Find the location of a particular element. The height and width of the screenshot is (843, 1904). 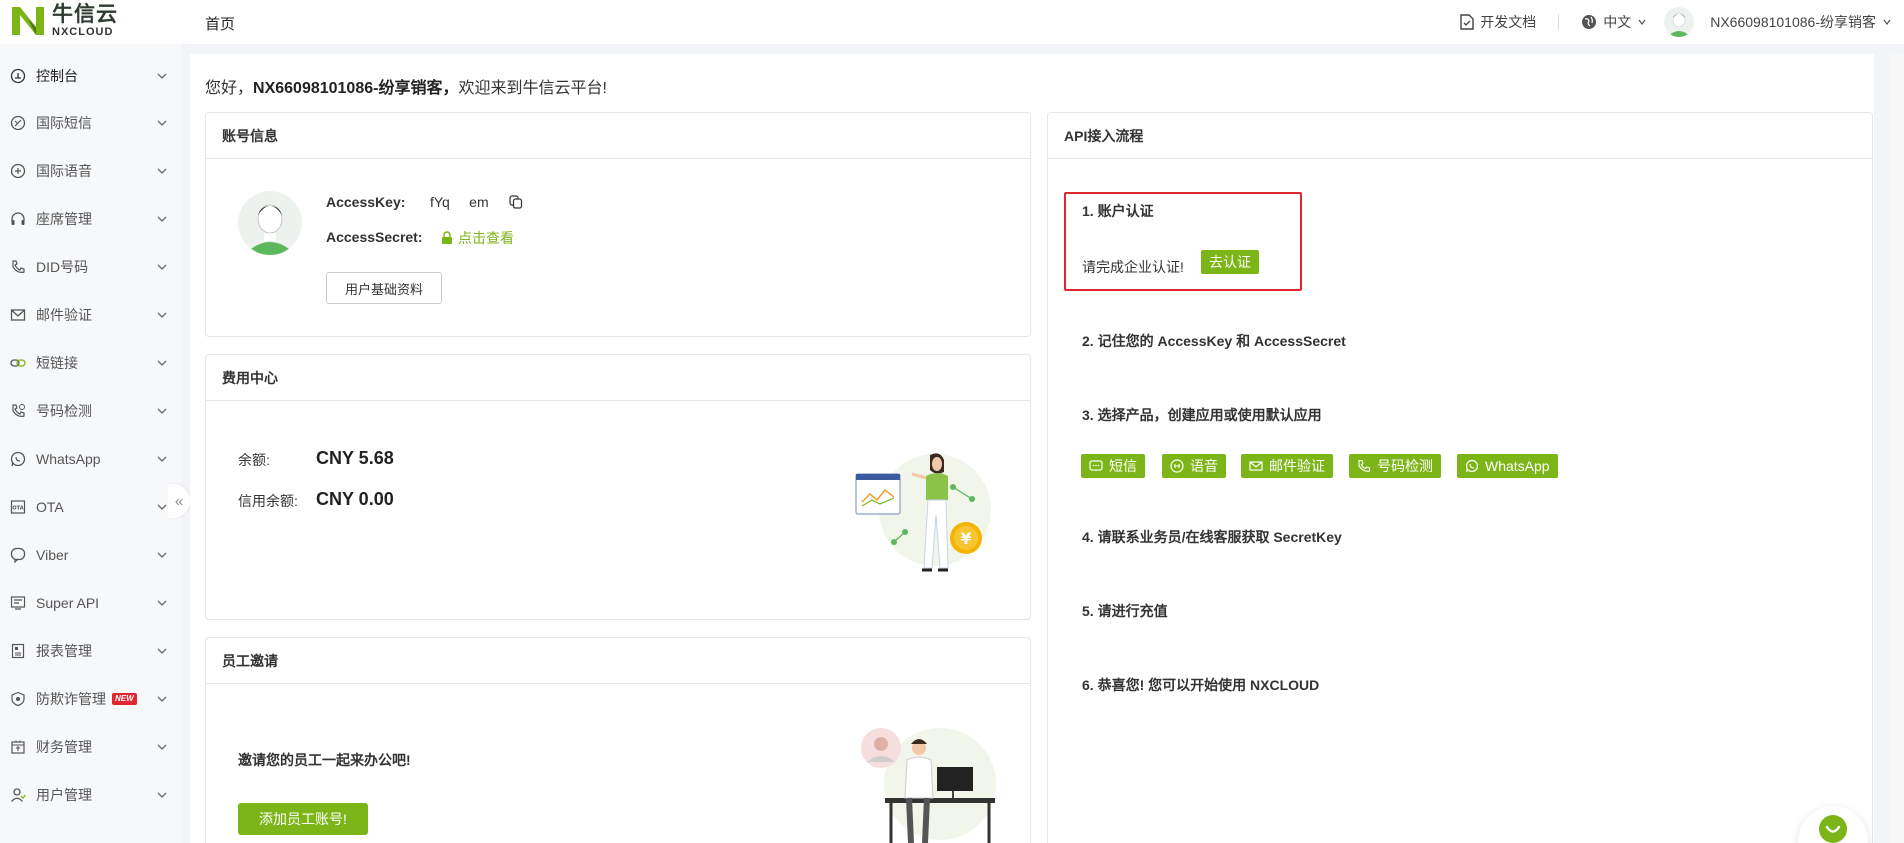

link-icon is located at coordinates (18, 363).